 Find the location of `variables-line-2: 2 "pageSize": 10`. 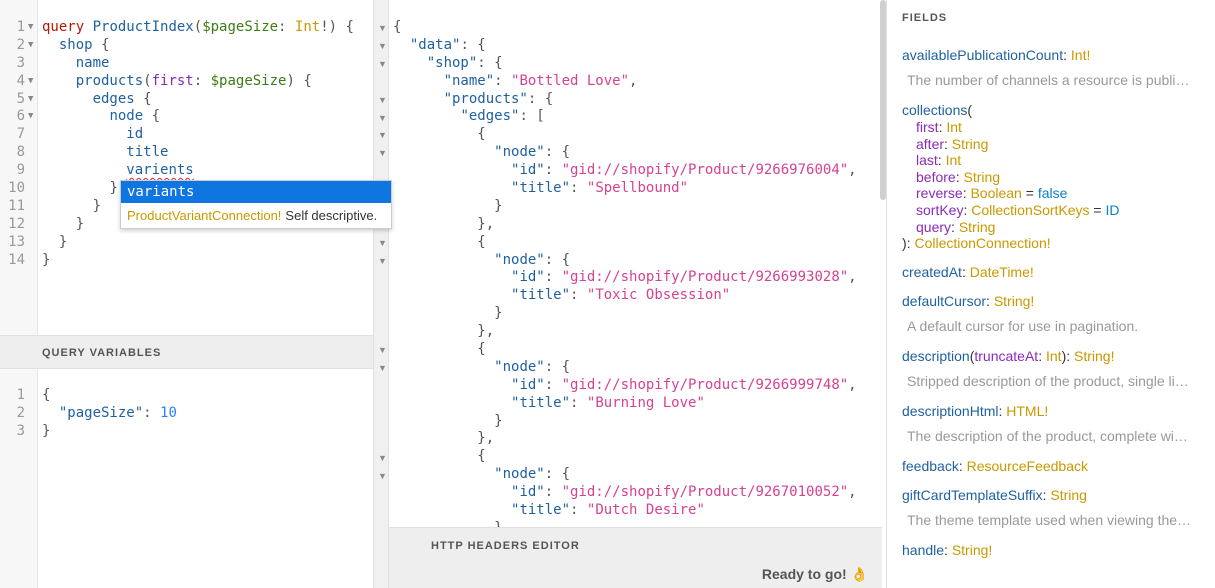

variables-line-2: 2 "pageSize": 10 is located at coordinates (186, 414).